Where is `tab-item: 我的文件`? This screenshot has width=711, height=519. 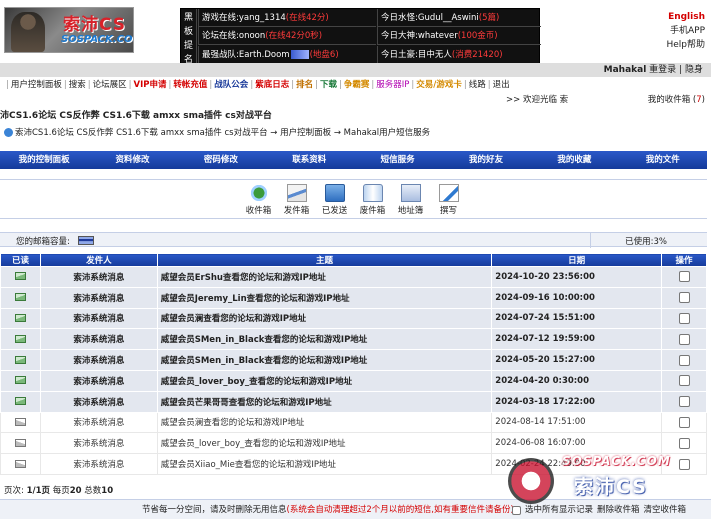 tab-item: 我的文件 is located at coordinates (663, 160).